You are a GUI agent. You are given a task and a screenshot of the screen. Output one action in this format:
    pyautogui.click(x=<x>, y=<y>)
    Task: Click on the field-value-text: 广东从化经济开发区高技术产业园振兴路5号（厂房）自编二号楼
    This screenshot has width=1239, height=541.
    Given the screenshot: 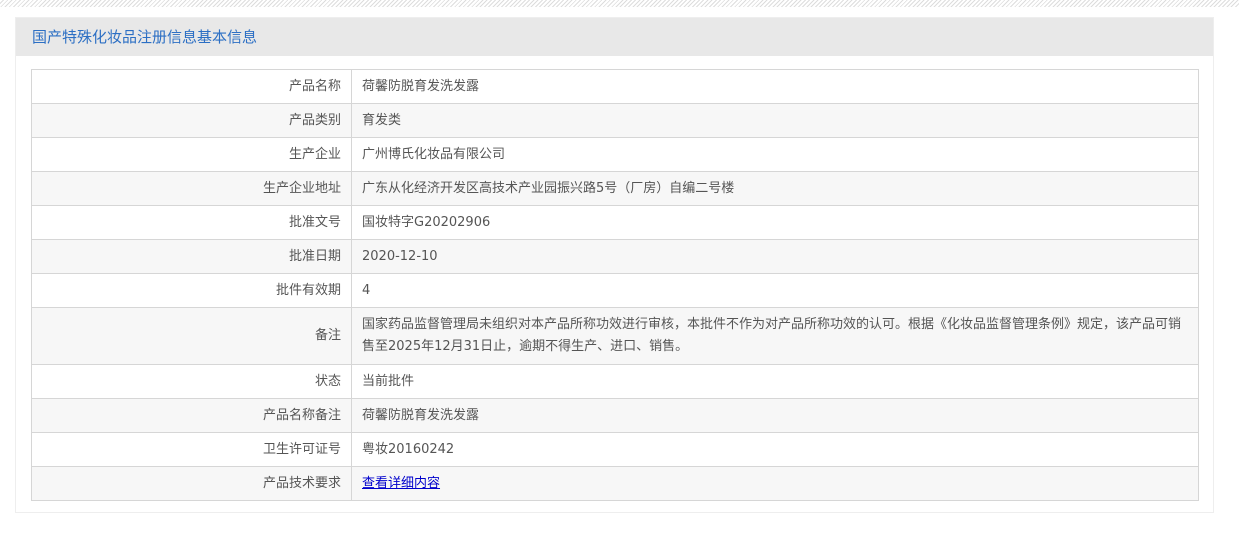 What is the action you would take?
    pyautogui.click(x=548, y=188)
    